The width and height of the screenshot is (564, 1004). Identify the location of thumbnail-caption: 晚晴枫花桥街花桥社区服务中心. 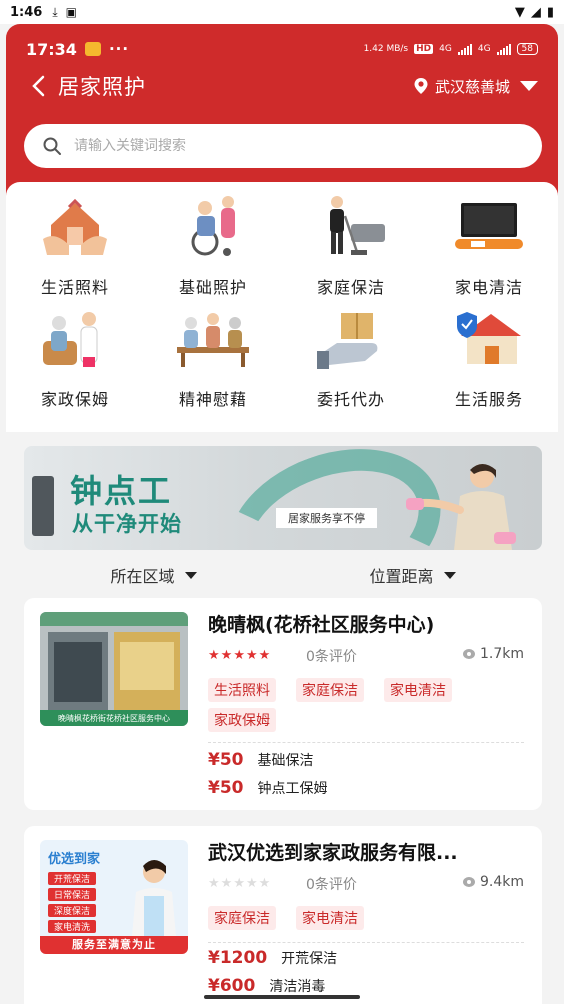
(114, 718).